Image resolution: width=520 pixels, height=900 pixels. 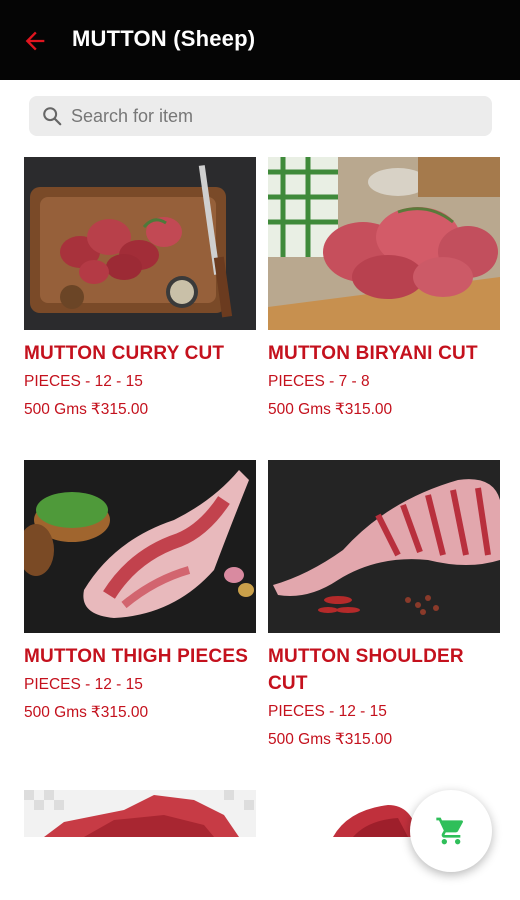 What do you see at coordinates (140, 353) in the screenshot?
I see `product-name: MUTTON CURRY CUT` at bounding box center [140, 353].